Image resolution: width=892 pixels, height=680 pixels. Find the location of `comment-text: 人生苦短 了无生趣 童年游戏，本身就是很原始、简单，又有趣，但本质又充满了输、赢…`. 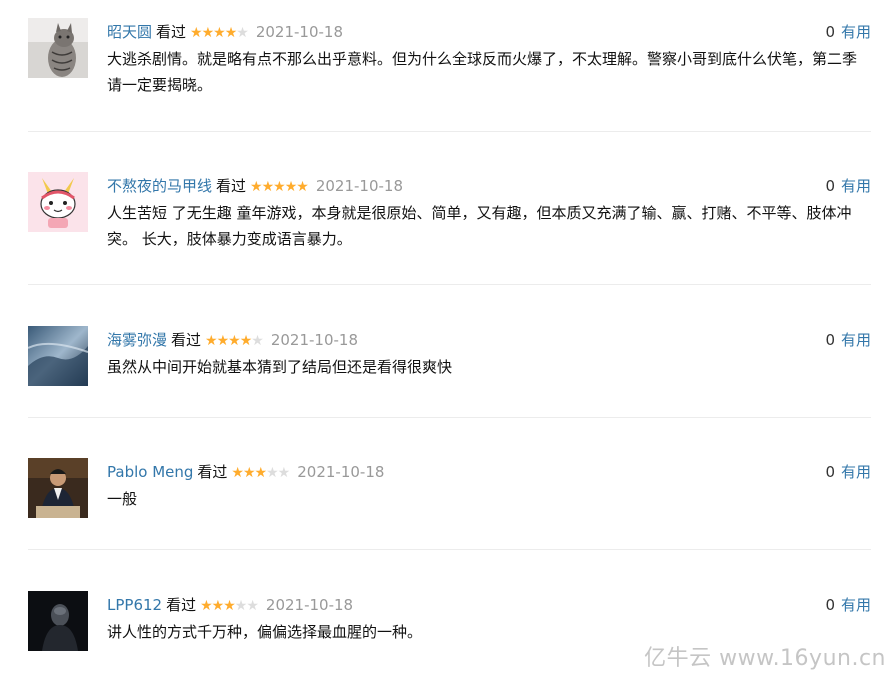

comment-text: 人生苦短 了无生趣 童年游戏，本身就是很原始、简单，又有趣，但本质又充满了输、赢… is located at coordinates (479, 226).